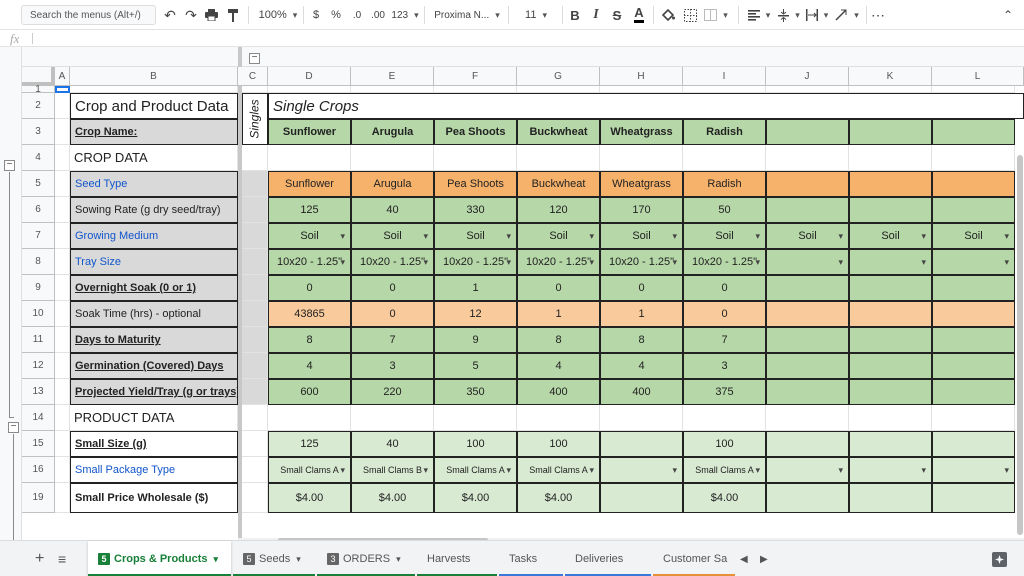 This screenshot has width=1024, height=576. Describe the element at coordinates (255, 210) in the screenshot. I see `cell-c6` at that location.